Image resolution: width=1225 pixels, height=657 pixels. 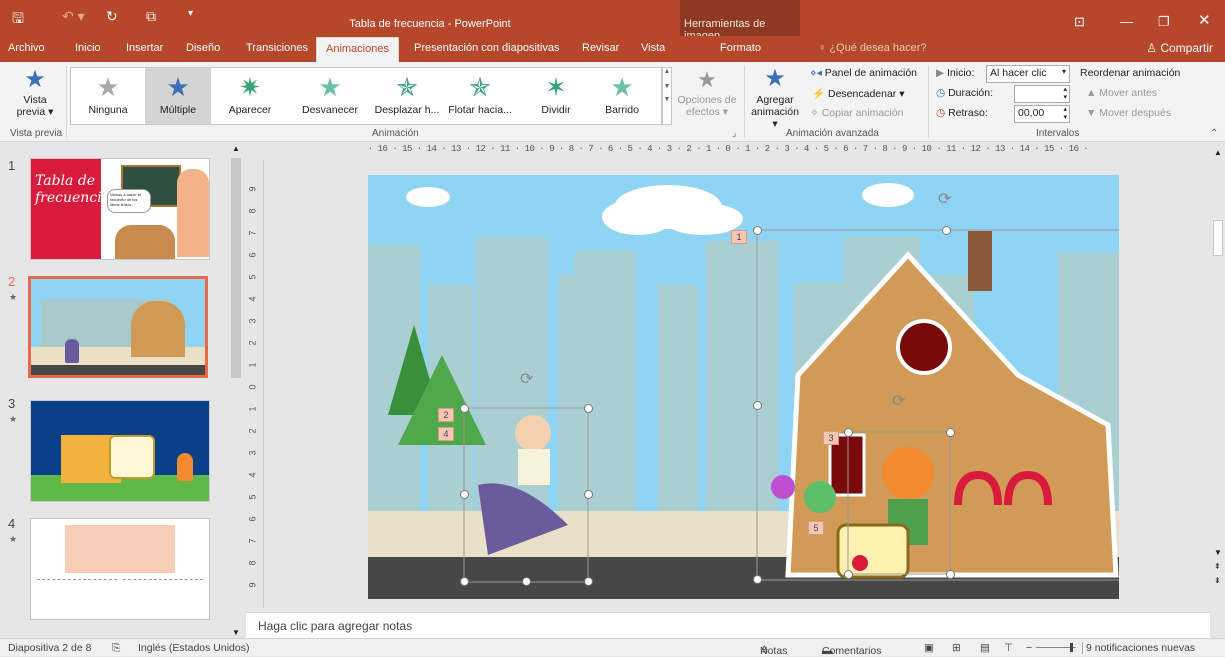 What do you see at coordinates (178, 110) in the screenshot?
I see `anim-multiple-label: Múltiple` at bounding box center [178, 110].